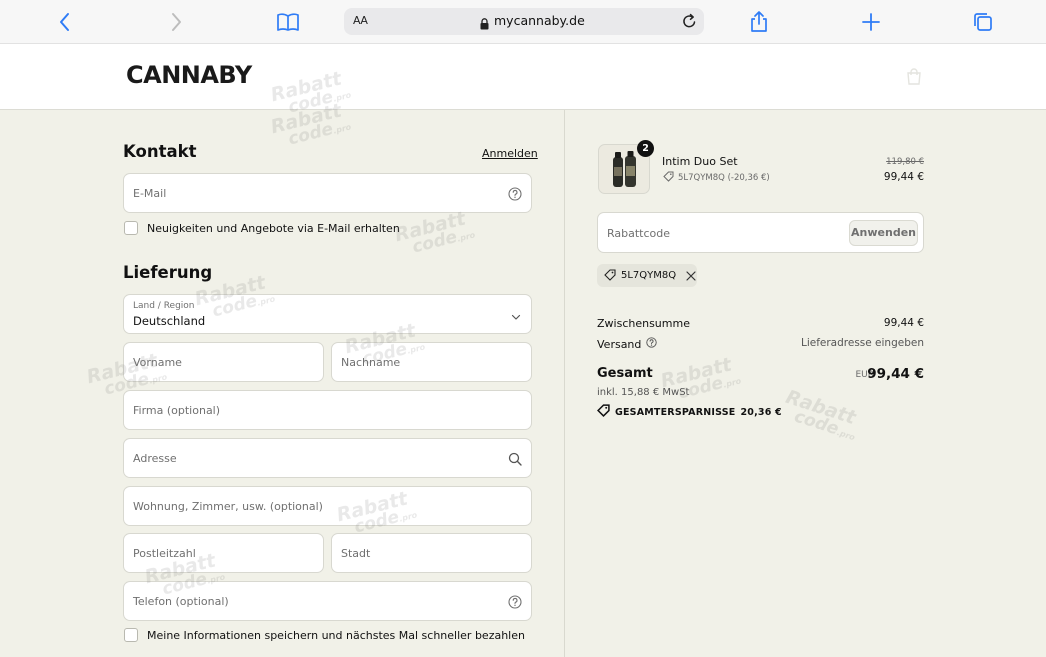 The height and width of the screenshot is (657, 1046). What do you see at coordinates (523, 77) in the screenshot?
I see `site-header: CANNABY` at bounding box center [523, 77].